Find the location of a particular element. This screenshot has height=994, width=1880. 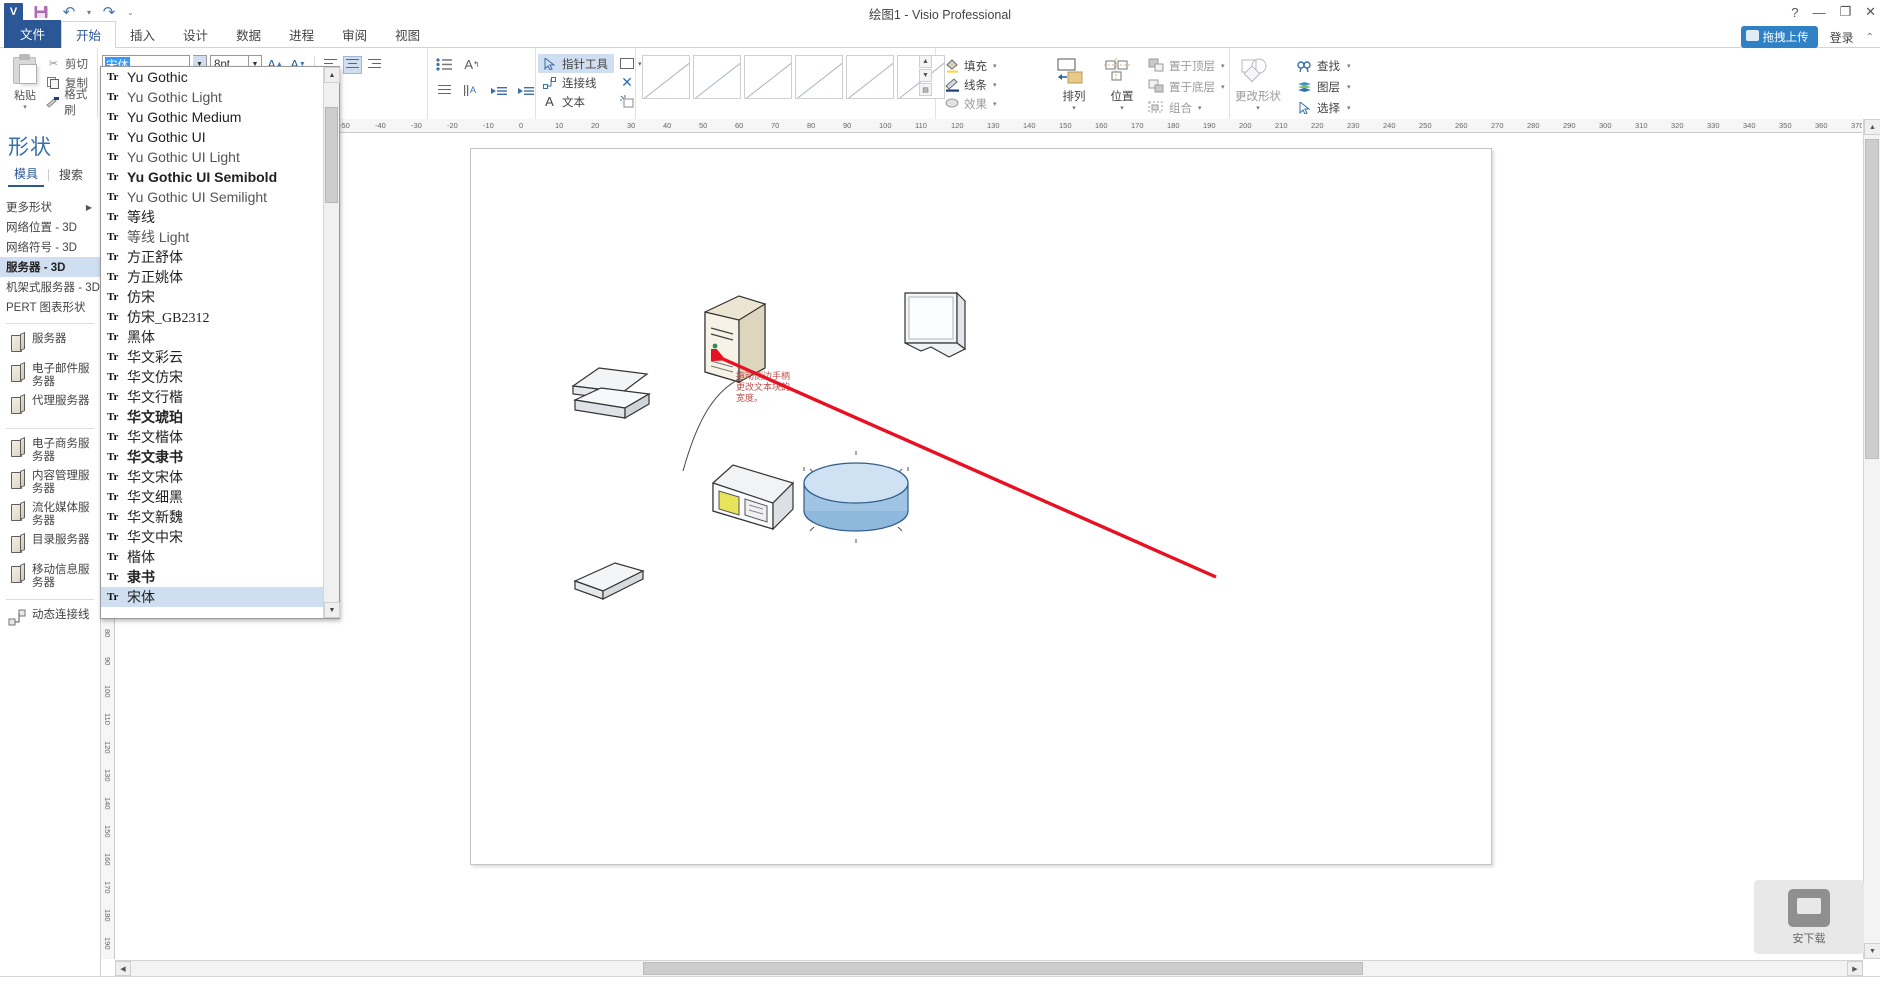

font-list-item: Tr 华文行楷 is located at coordinates (212, 397).